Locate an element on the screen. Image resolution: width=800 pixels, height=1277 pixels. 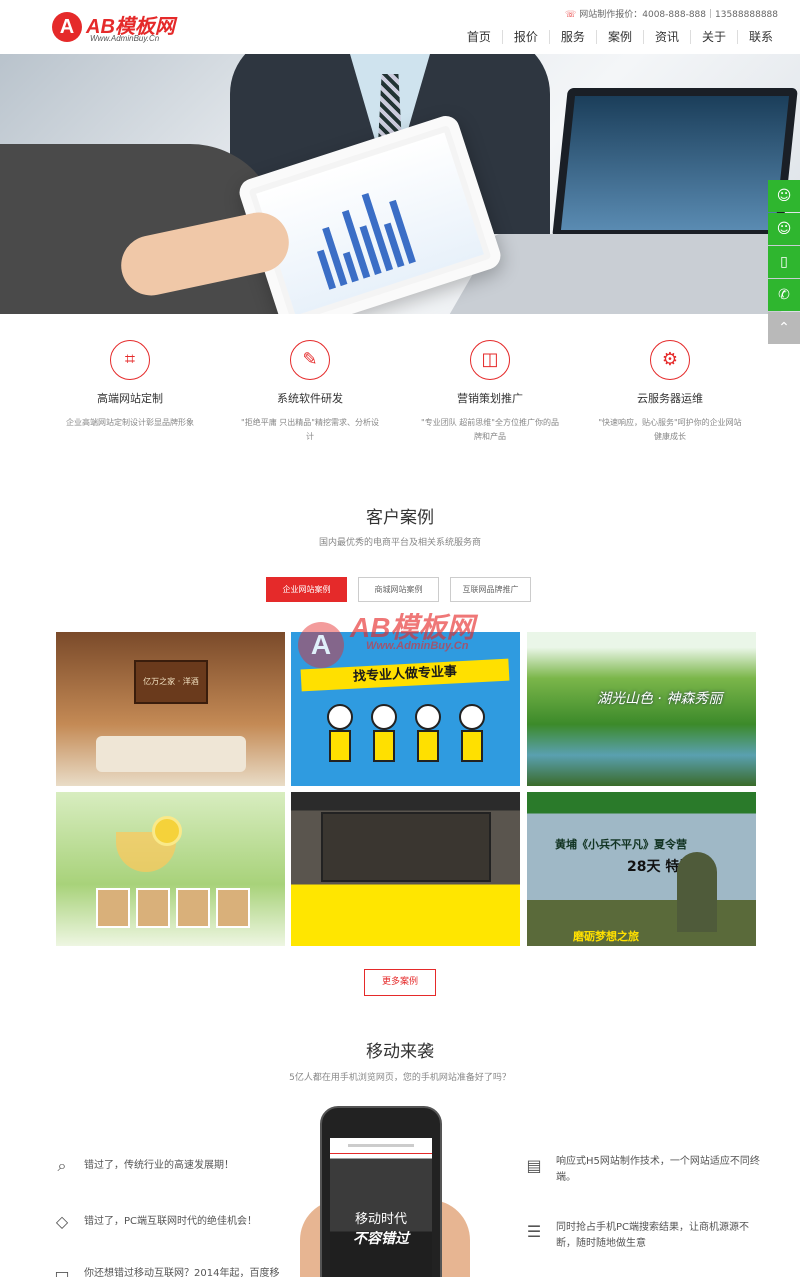
case-thumbnail: 湖光山色 · 神森秀丽 is located at coordinates (641, 709).